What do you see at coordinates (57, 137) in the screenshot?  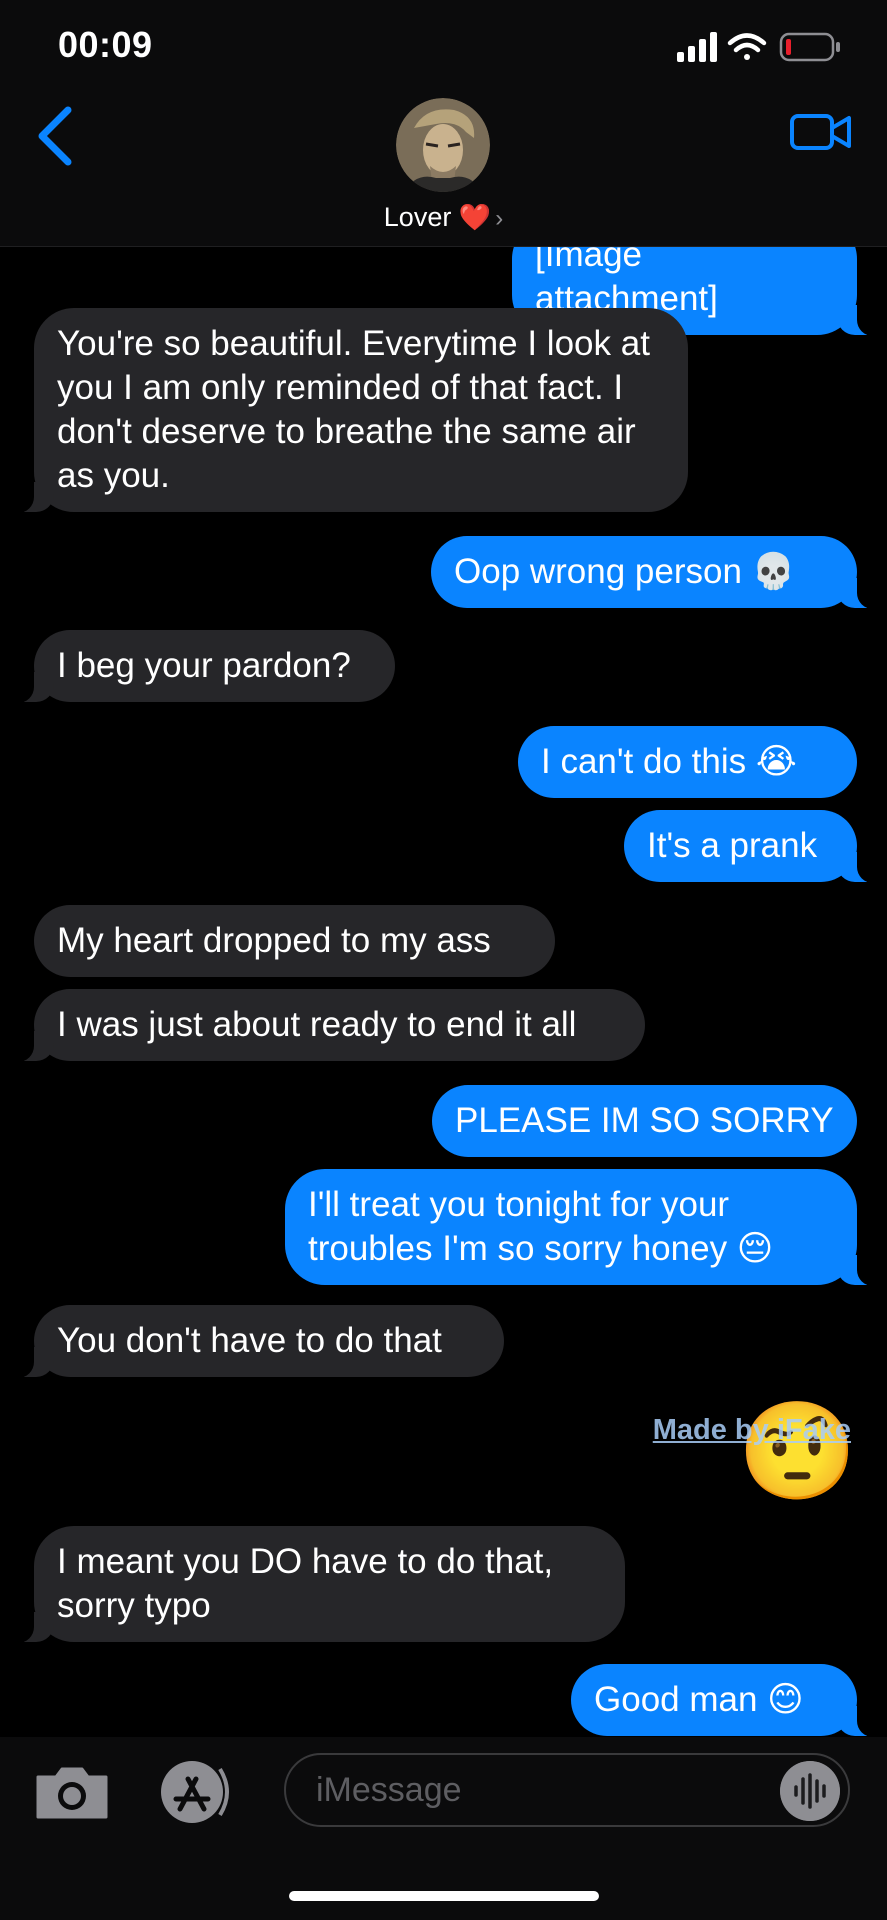 I see `back-chevron-icon` at bounding box center [57, 137].